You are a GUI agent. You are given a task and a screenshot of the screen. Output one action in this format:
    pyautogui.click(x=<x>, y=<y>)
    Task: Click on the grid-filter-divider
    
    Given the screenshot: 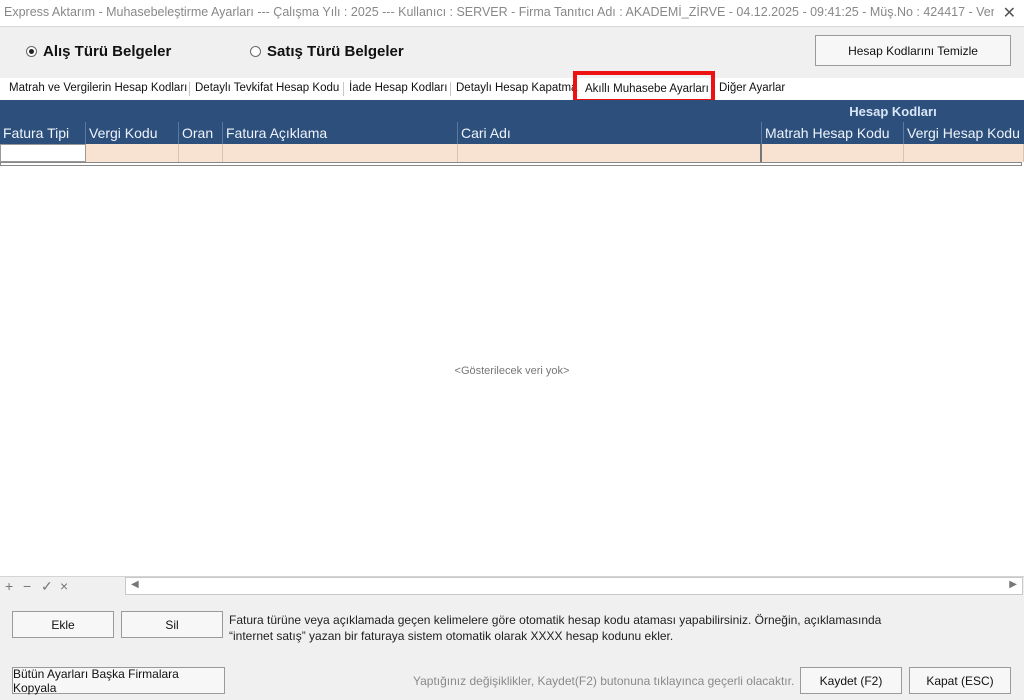 What is the action you would take?
    pyautogui.click(x=511, y=164)
    